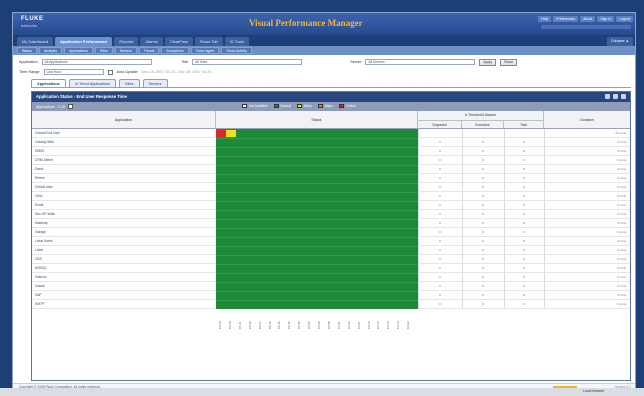  Describe the element at coordinates (587, 120) in the screenshot. I see `col-duration: Duration` at that location.